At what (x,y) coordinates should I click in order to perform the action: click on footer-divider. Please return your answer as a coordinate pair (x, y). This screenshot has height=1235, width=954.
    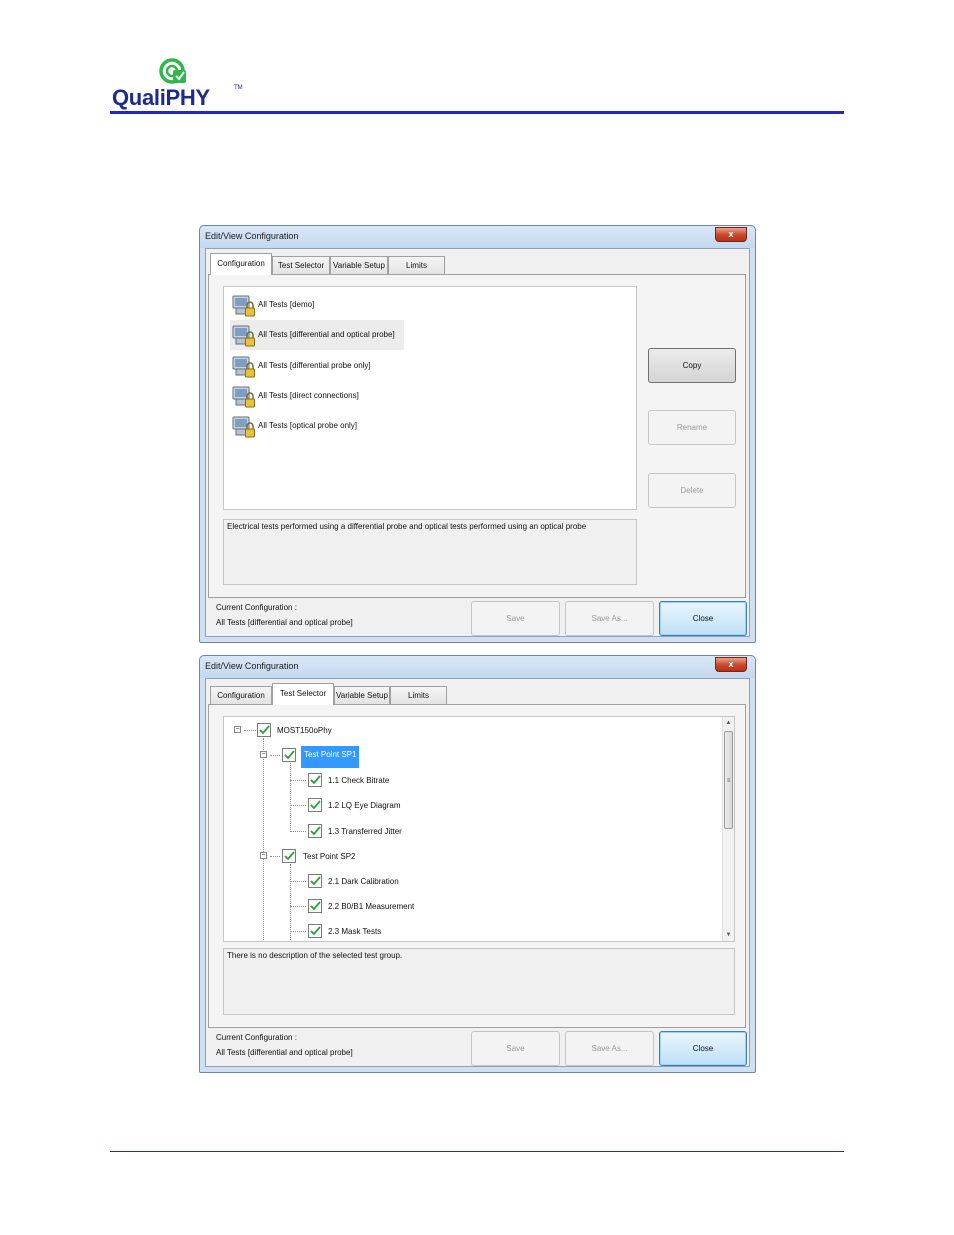
    Looking at the image, I should click on (477, 1151).